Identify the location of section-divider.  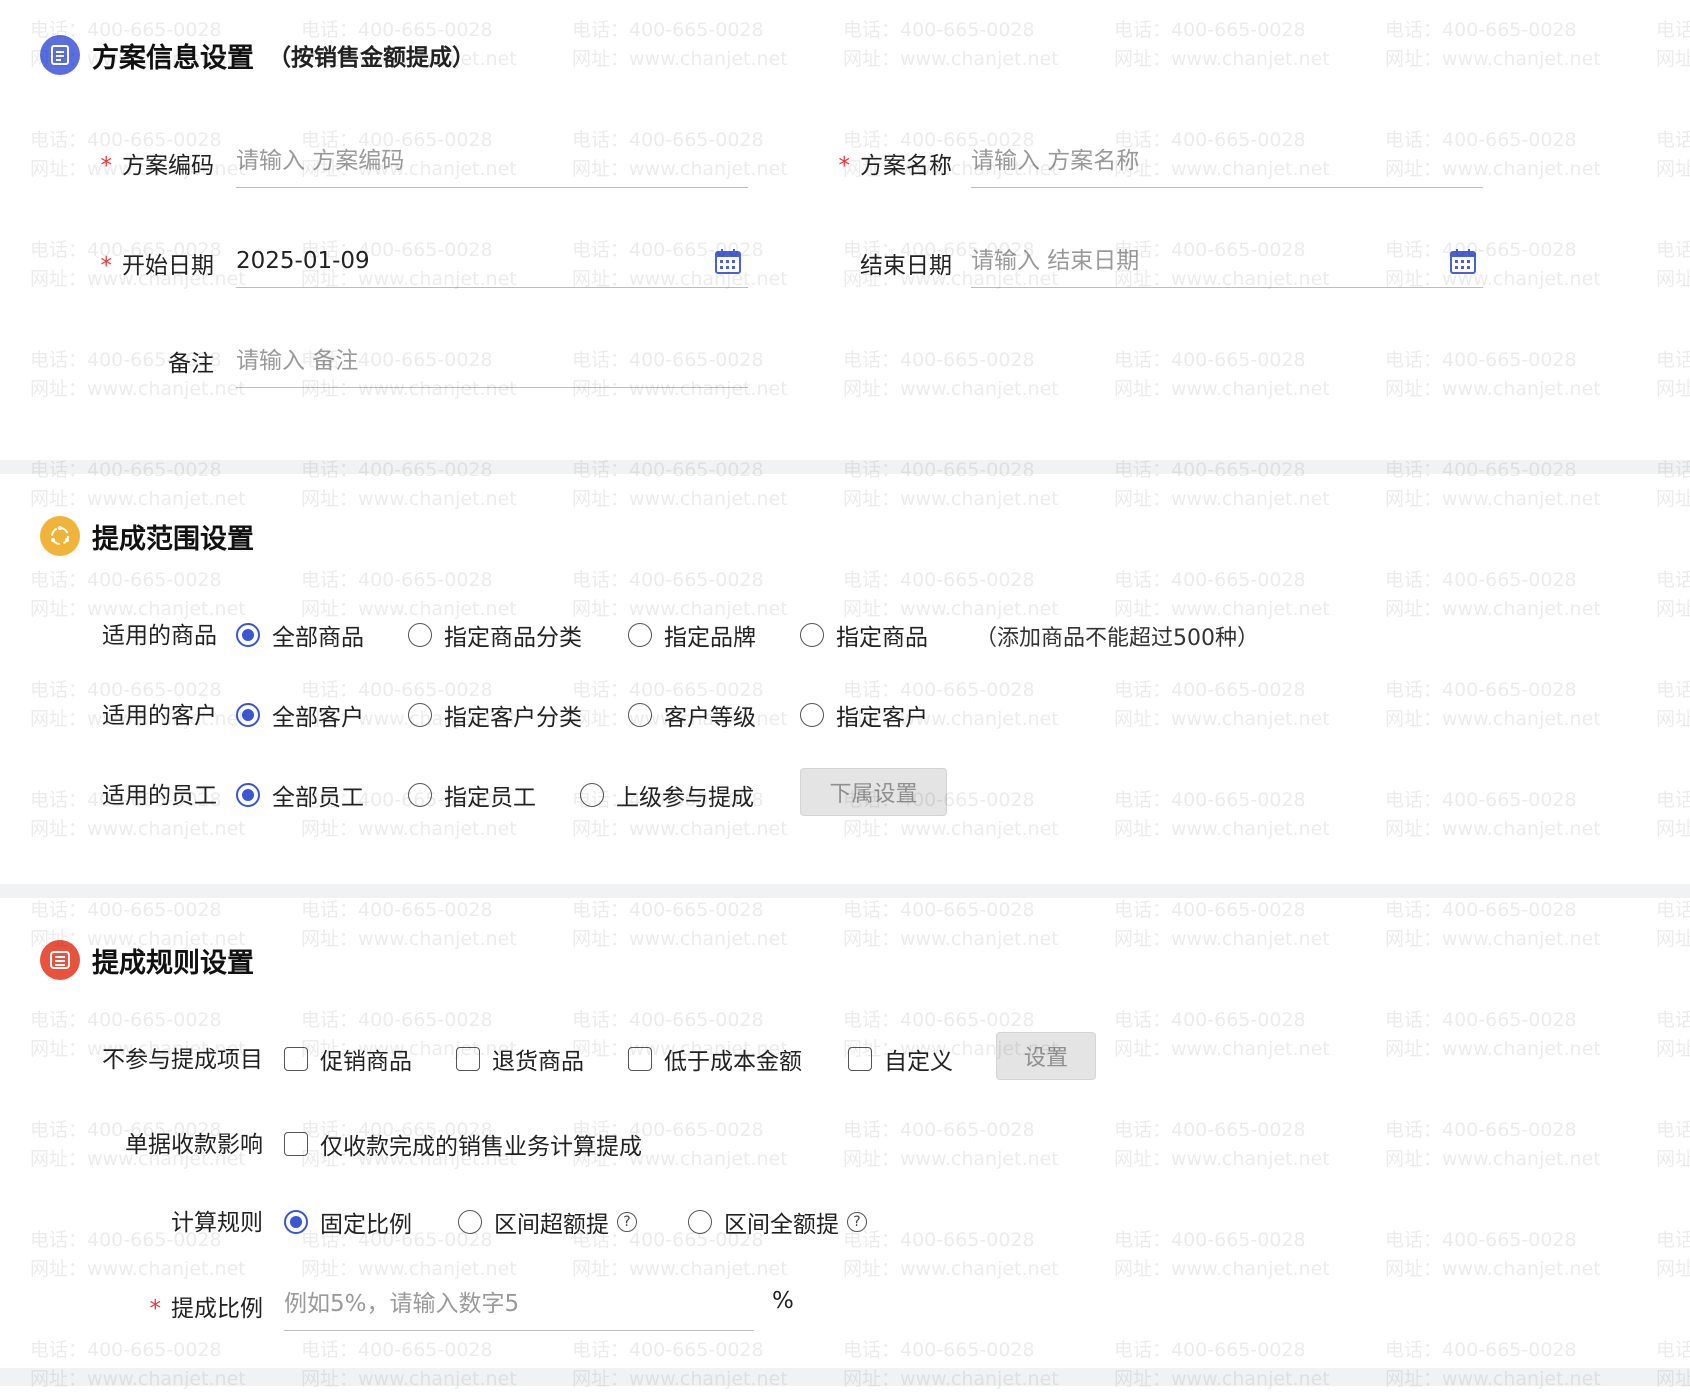
(845, 467).